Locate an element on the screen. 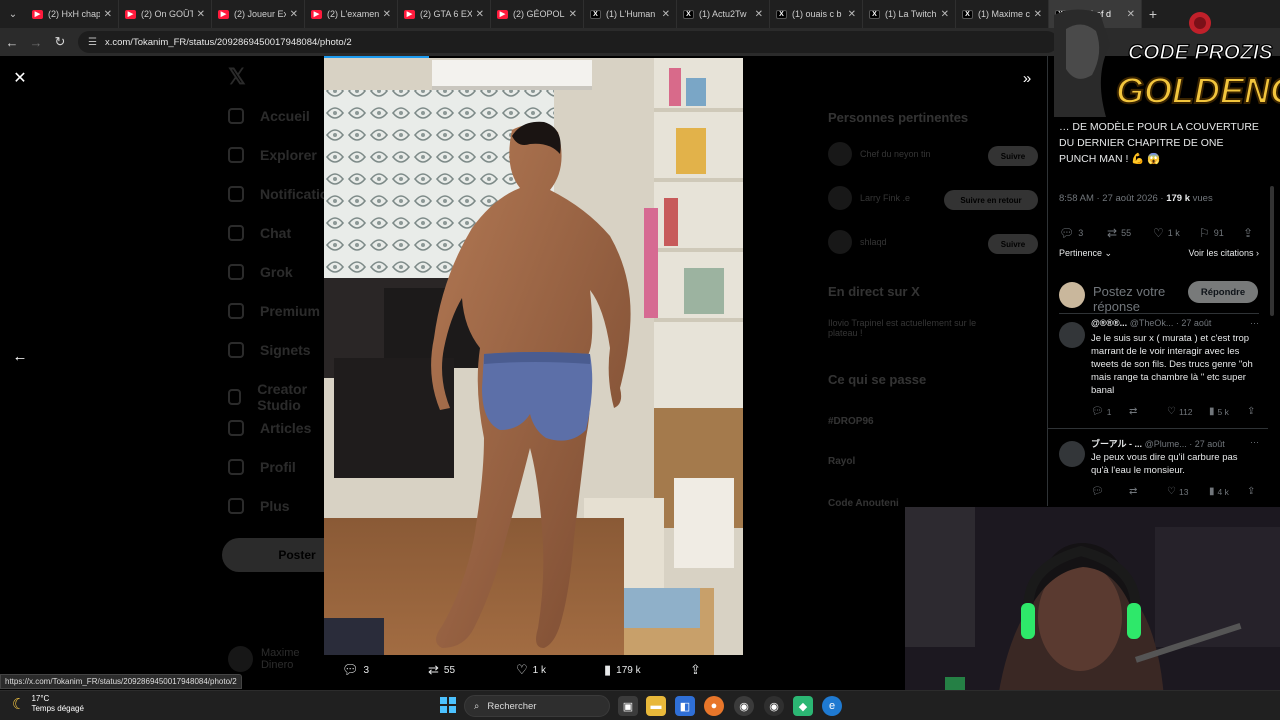 This screenshot has height=720, width=1280. windows-start-icon is located at coordinates (448, 705).